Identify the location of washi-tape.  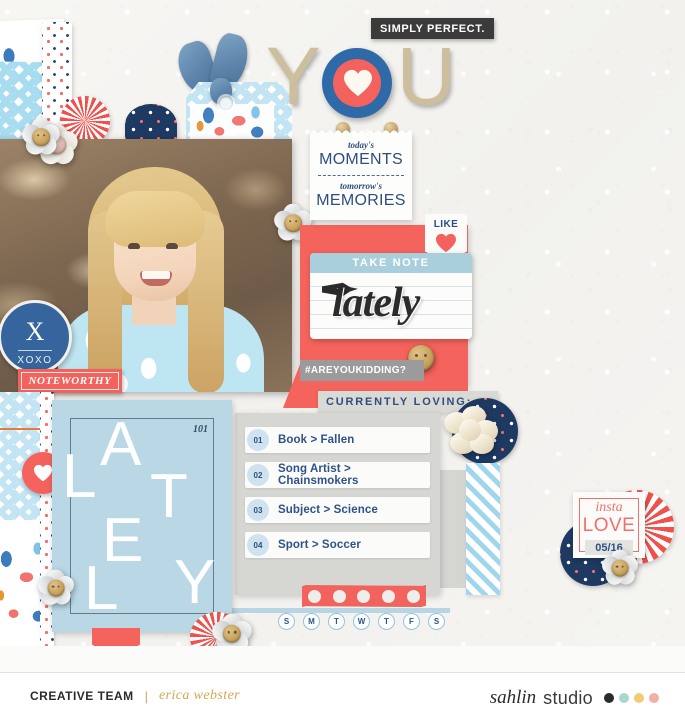
(364, 596).